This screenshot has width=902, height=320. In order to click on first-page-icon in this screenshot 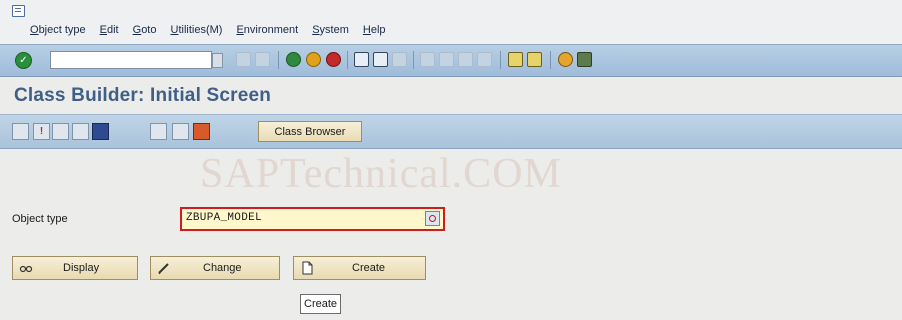, I will do `click(427, 59)`.